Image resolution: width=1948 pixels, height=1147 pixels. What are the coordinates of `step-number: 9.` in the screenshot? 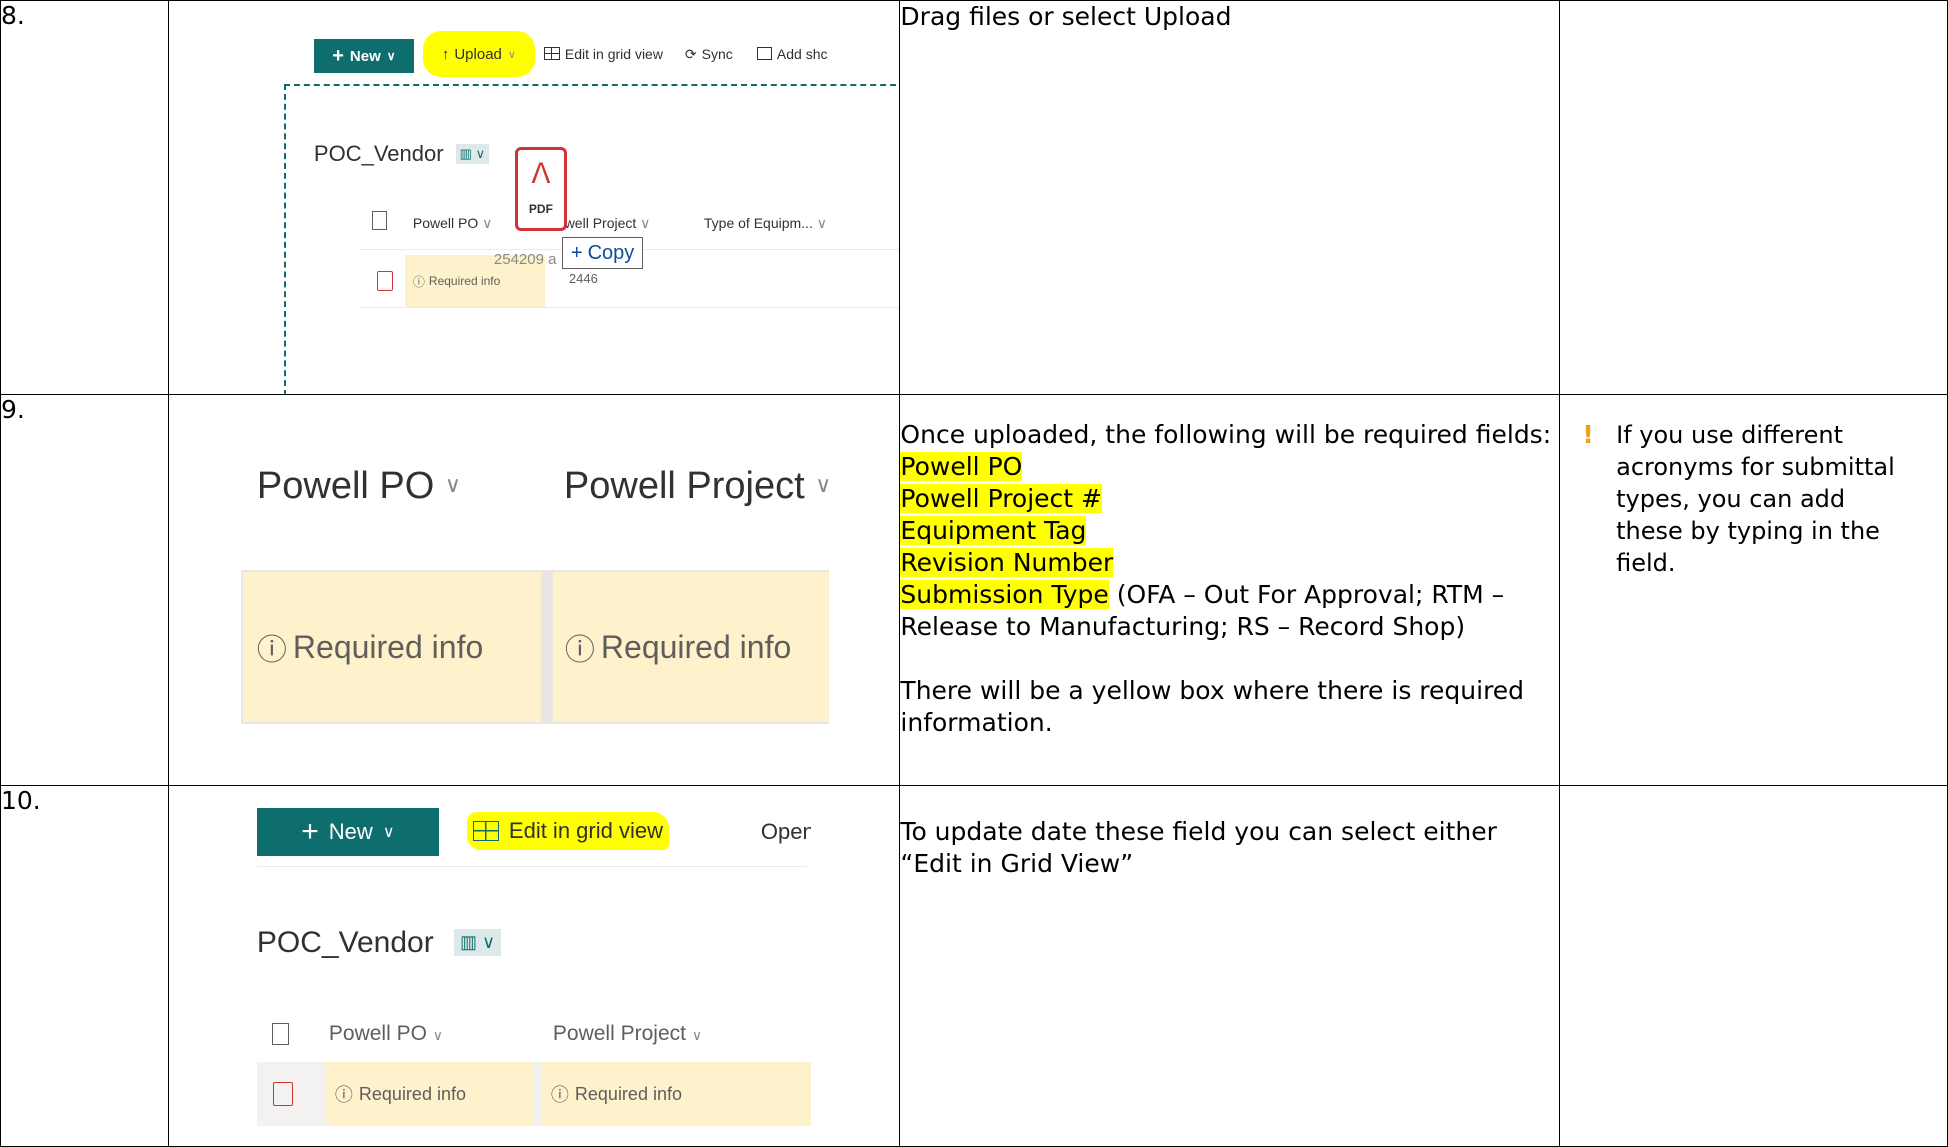 It's located at (84, 590).